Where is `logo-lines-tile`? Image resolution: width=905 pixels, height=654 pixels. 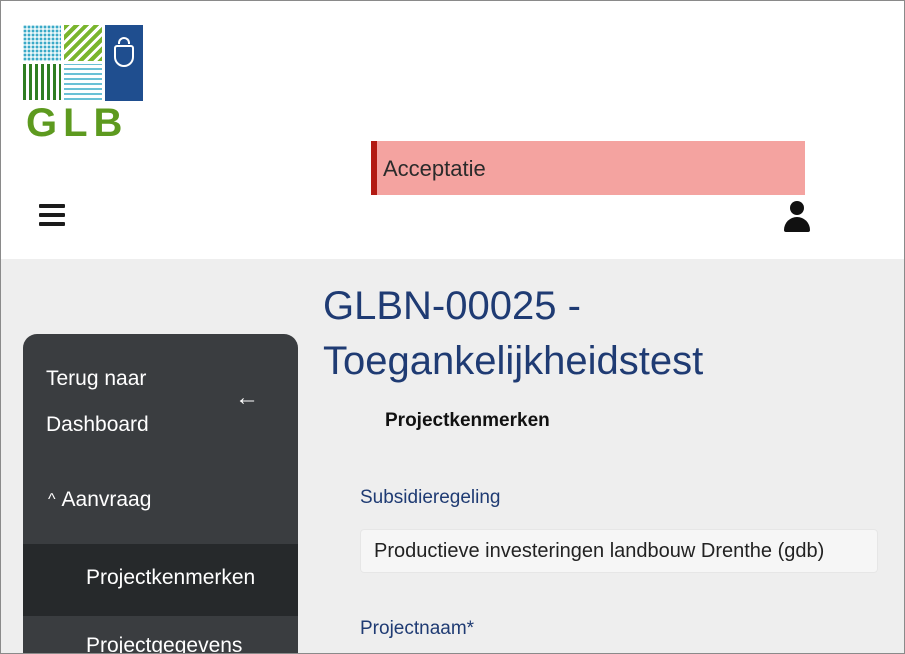
logo-lines-tile is located at coordinates (83, 82).